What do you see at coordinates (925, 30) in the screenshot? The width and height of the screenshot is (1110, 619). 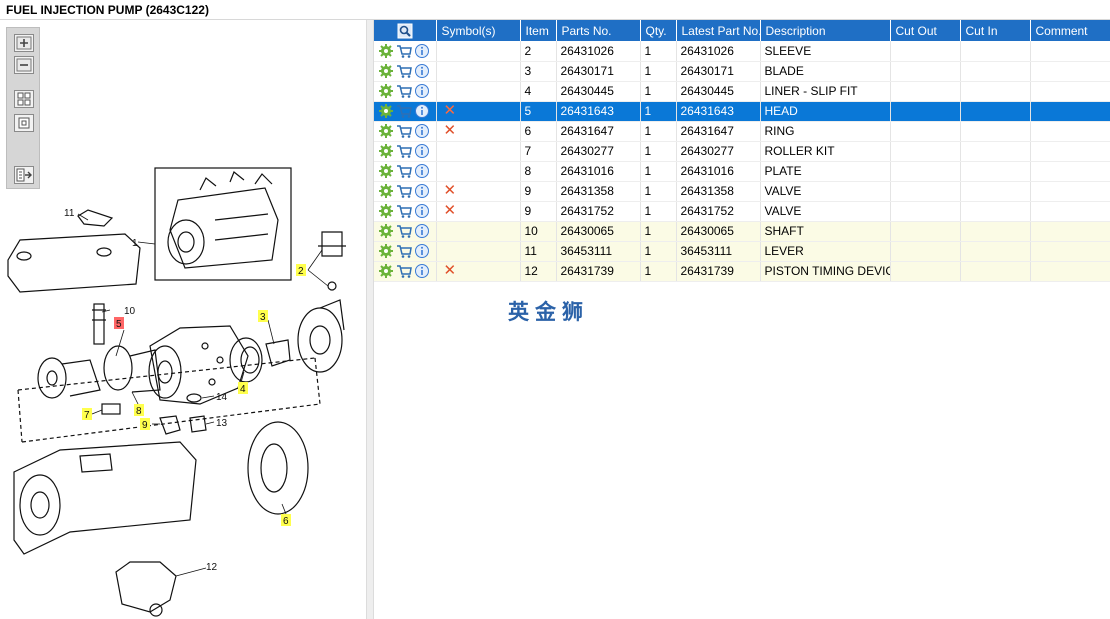 I see `column-header-cut-out: Cut Out` at bounding box center [925, 30].